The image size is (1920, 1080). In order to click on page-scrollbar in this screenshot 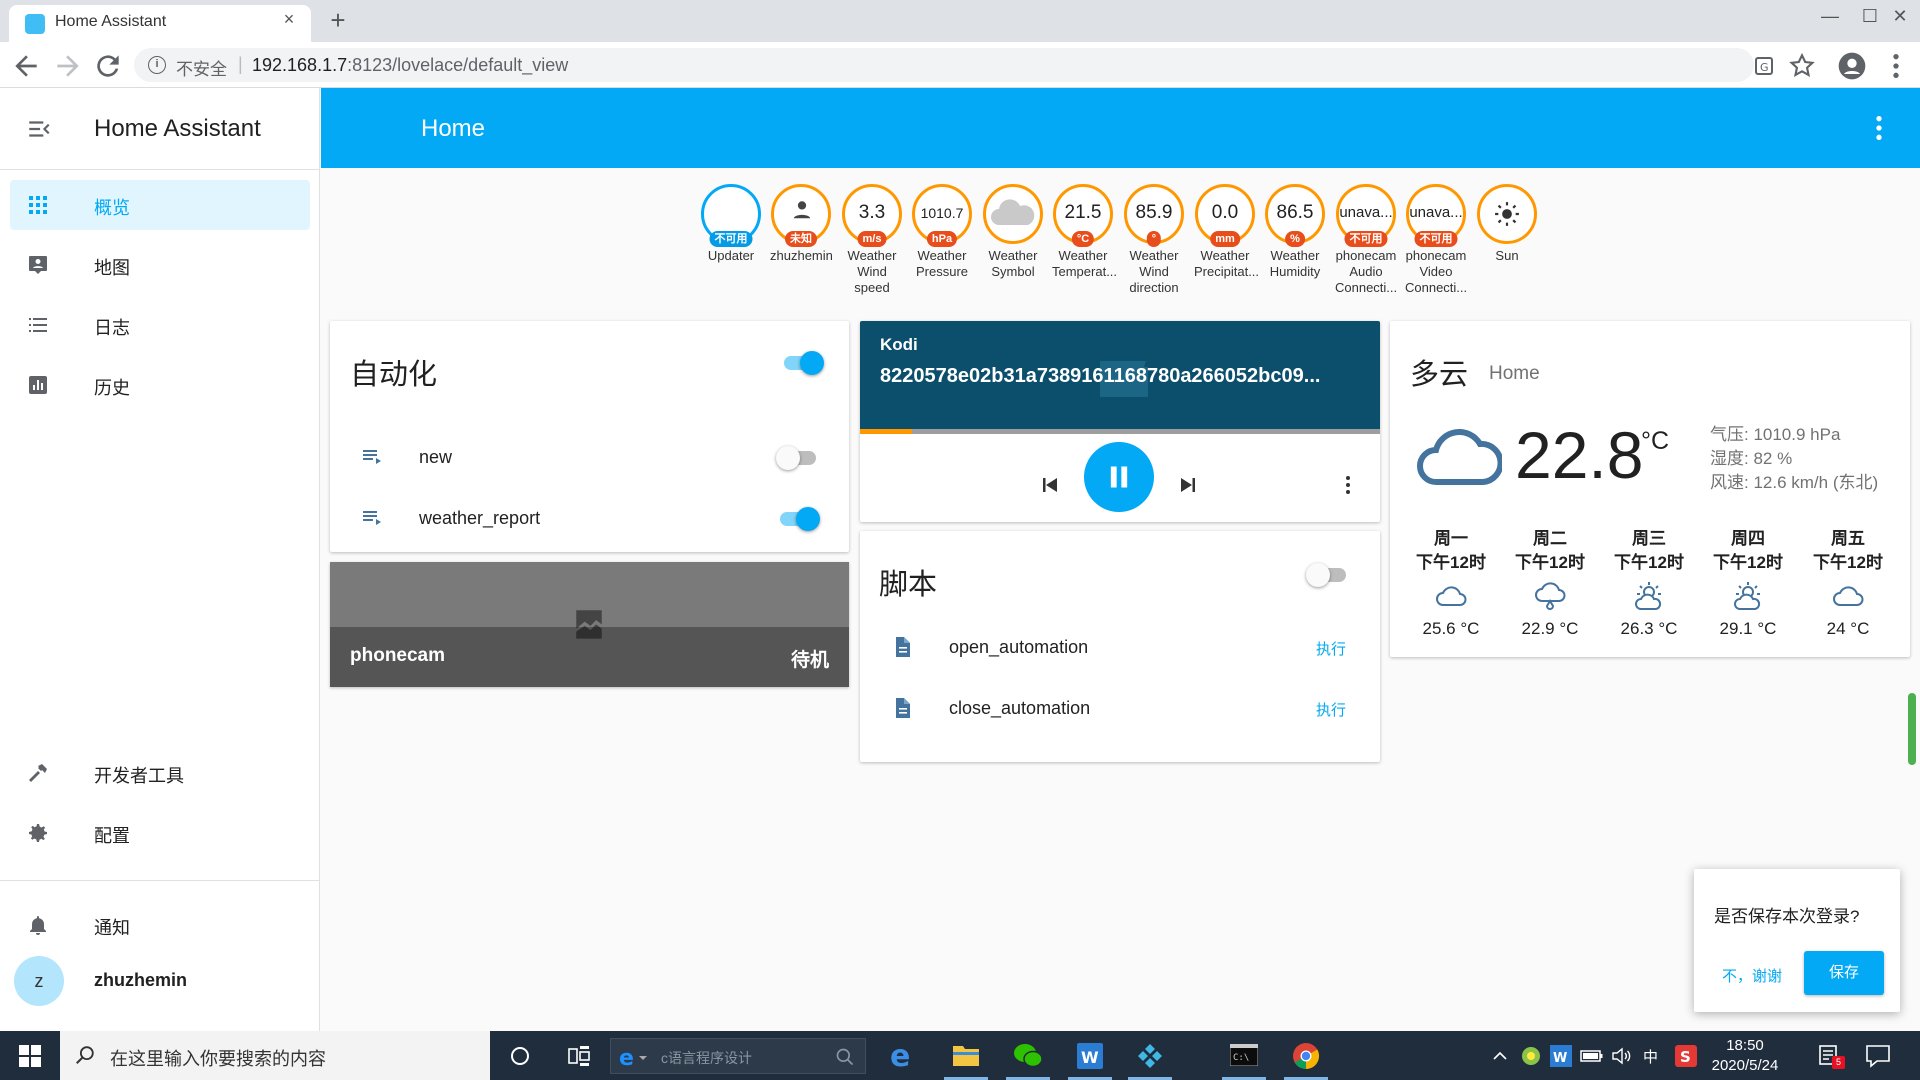, I will do `click(1912, 729)`.